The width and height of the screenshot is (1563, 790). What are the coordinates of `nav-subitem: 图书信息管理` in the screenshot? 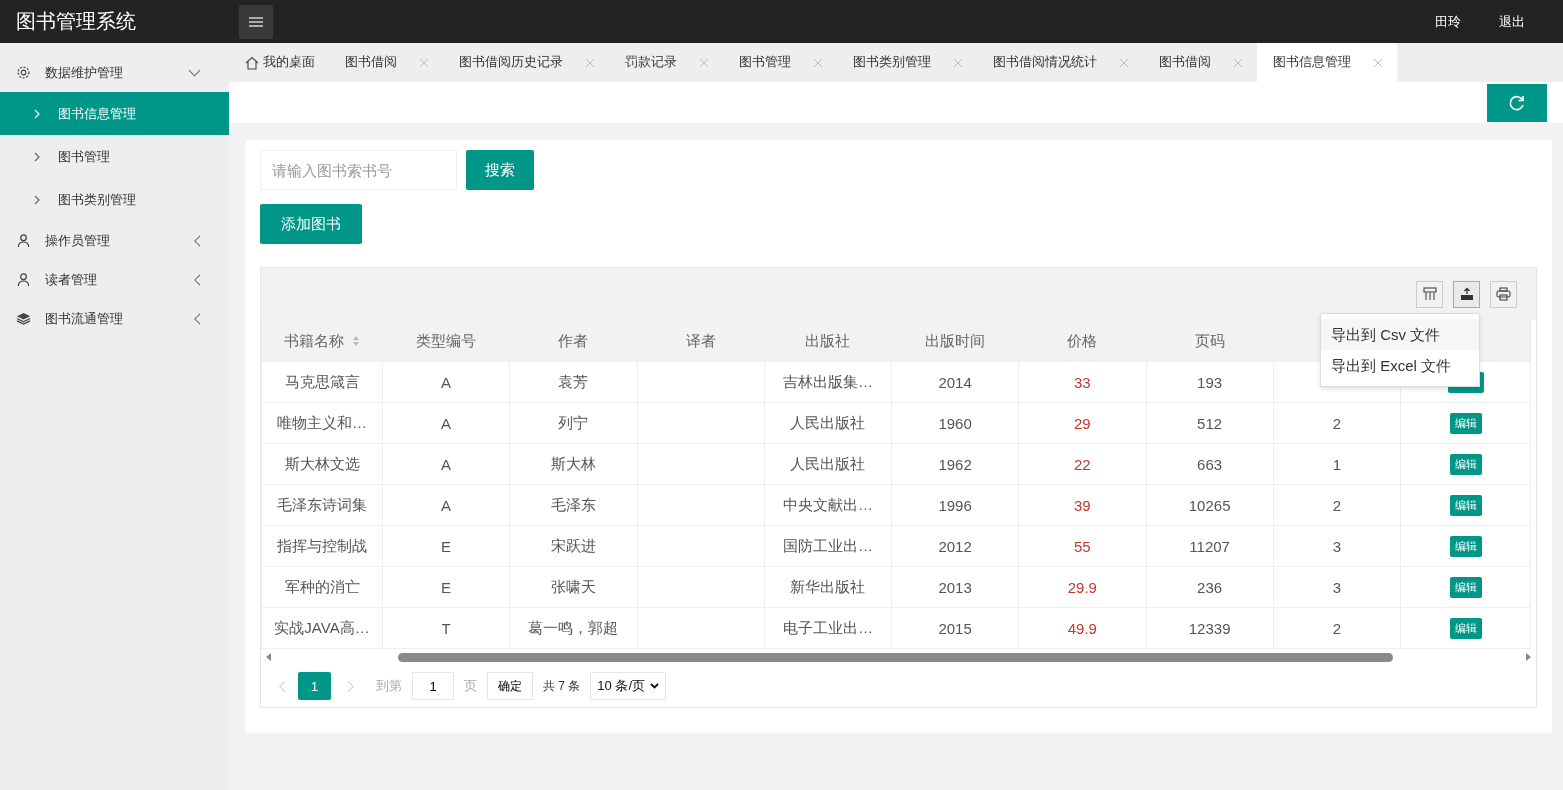 It's located at (114, 113).